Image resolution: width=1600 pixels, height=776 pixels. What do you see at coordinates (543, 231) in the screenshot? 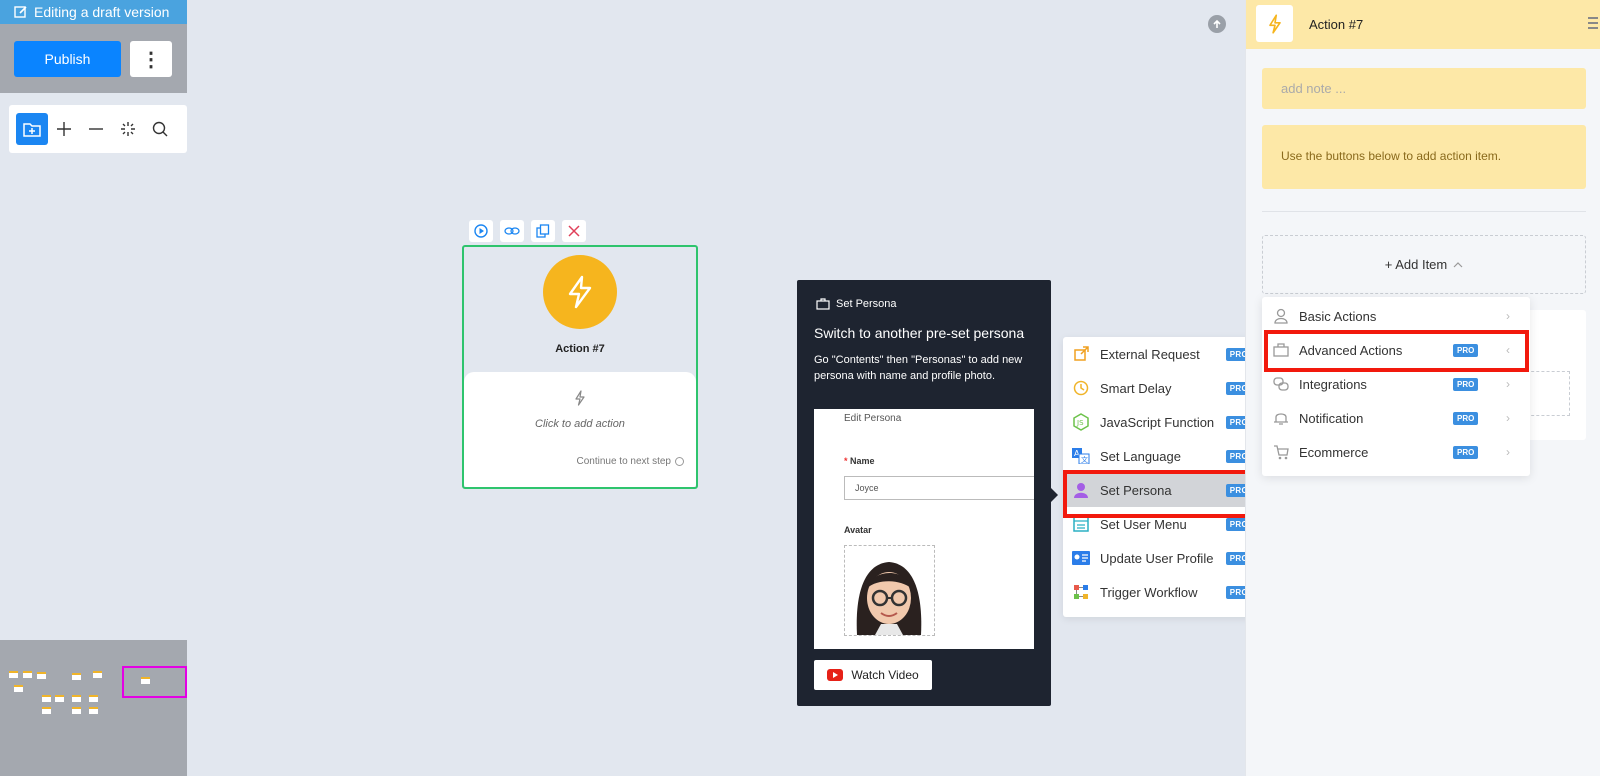
I see `duplicate-icon` at bounding box center [543, 231].